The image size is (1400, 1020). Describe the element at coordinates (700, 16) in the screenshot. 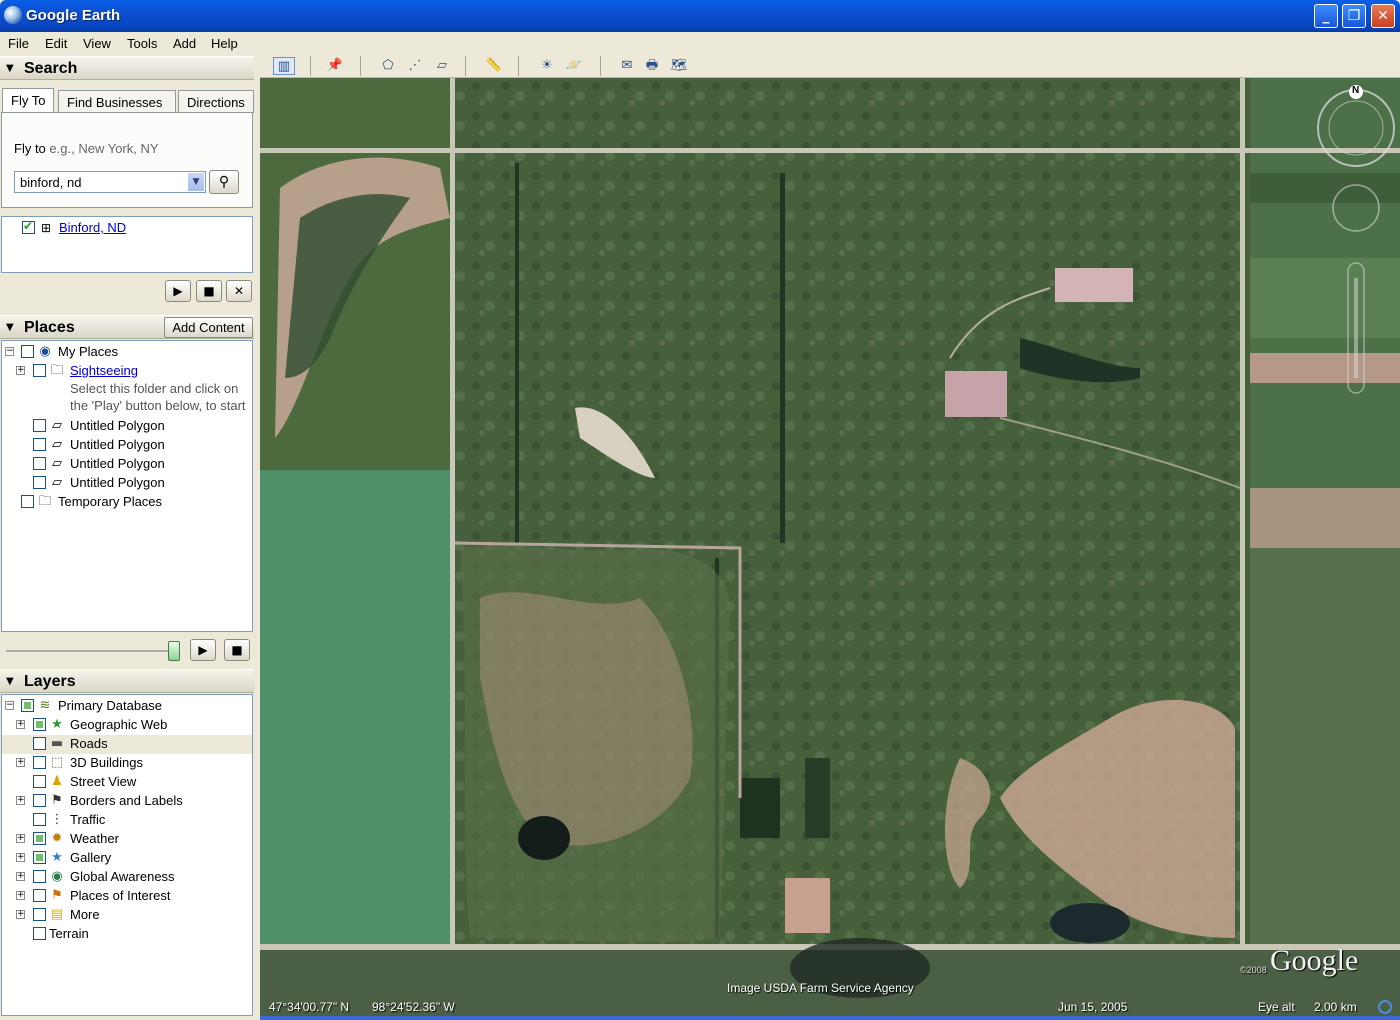

I see `title-bar: Google Earth _ ❐ ✕` at that location.